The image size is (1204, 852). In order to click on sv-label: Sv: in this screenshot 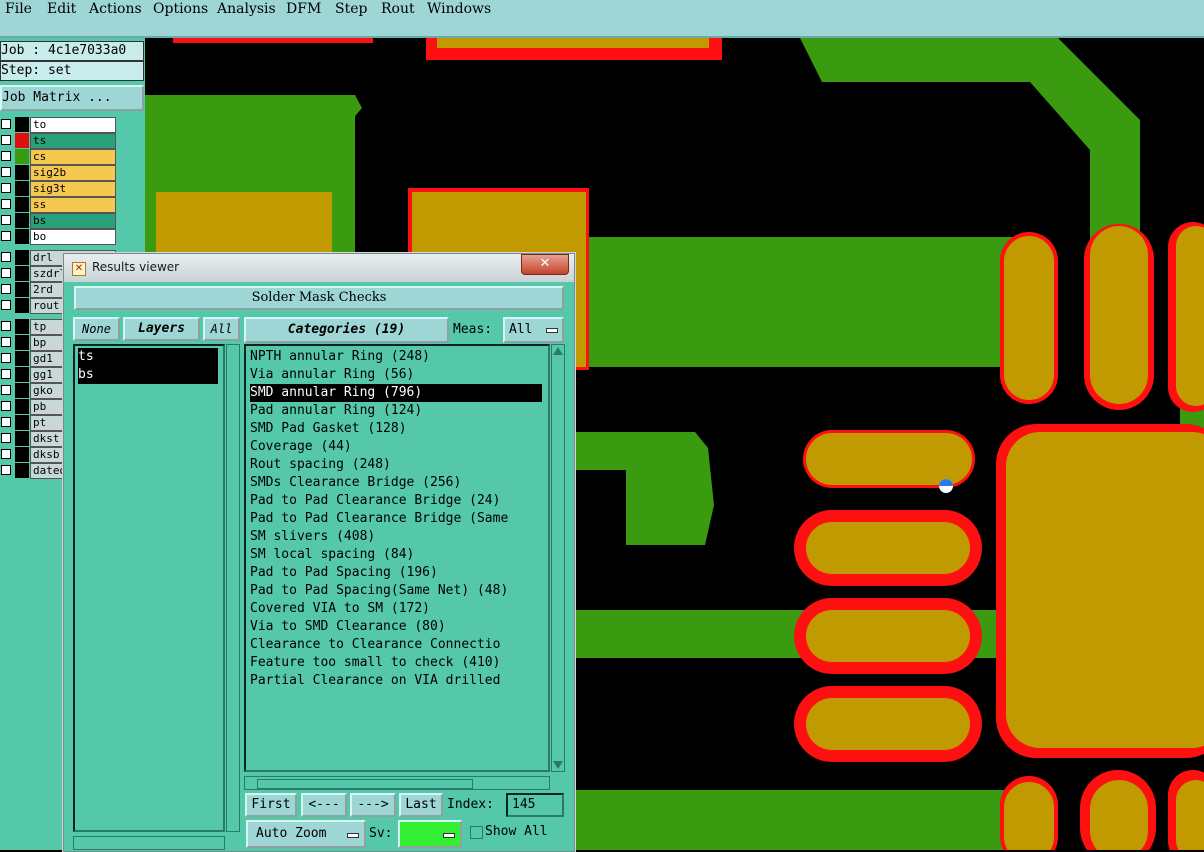, I will do `click(381, 833)`.